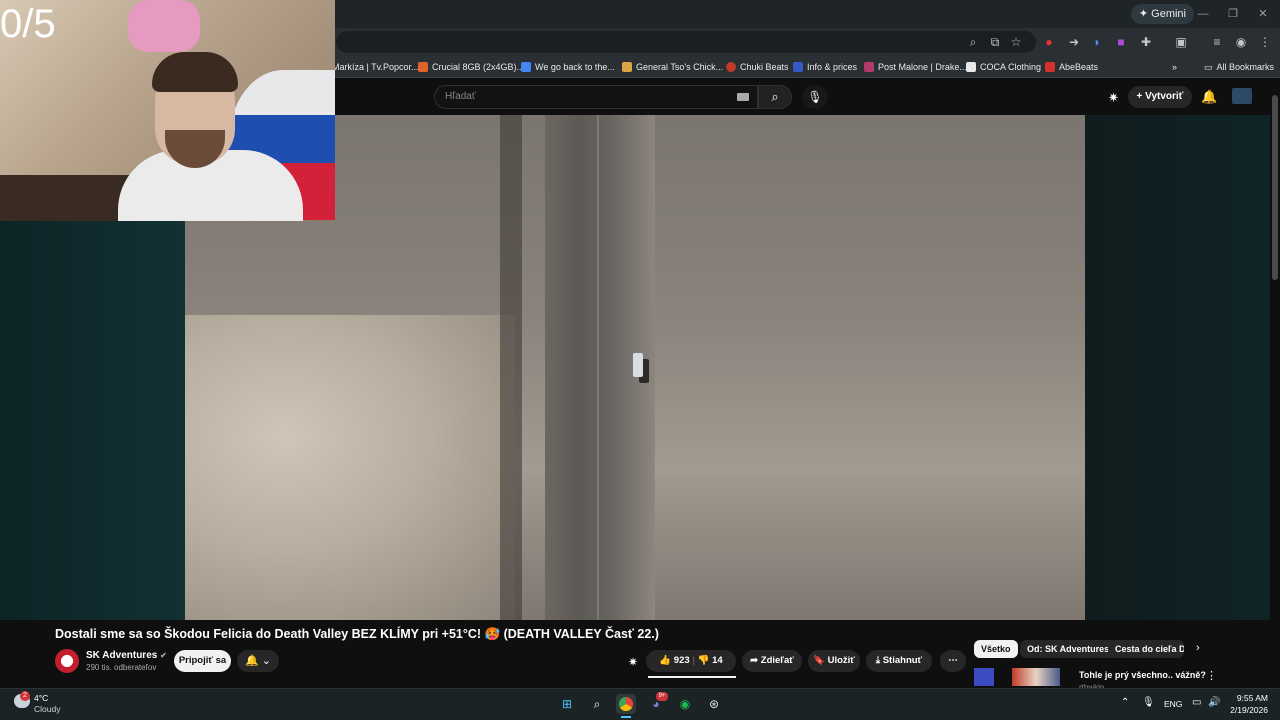  Describe the element at coordinates (596, 97) in the screenshot. I see `search-input: Hľadať` at that location.